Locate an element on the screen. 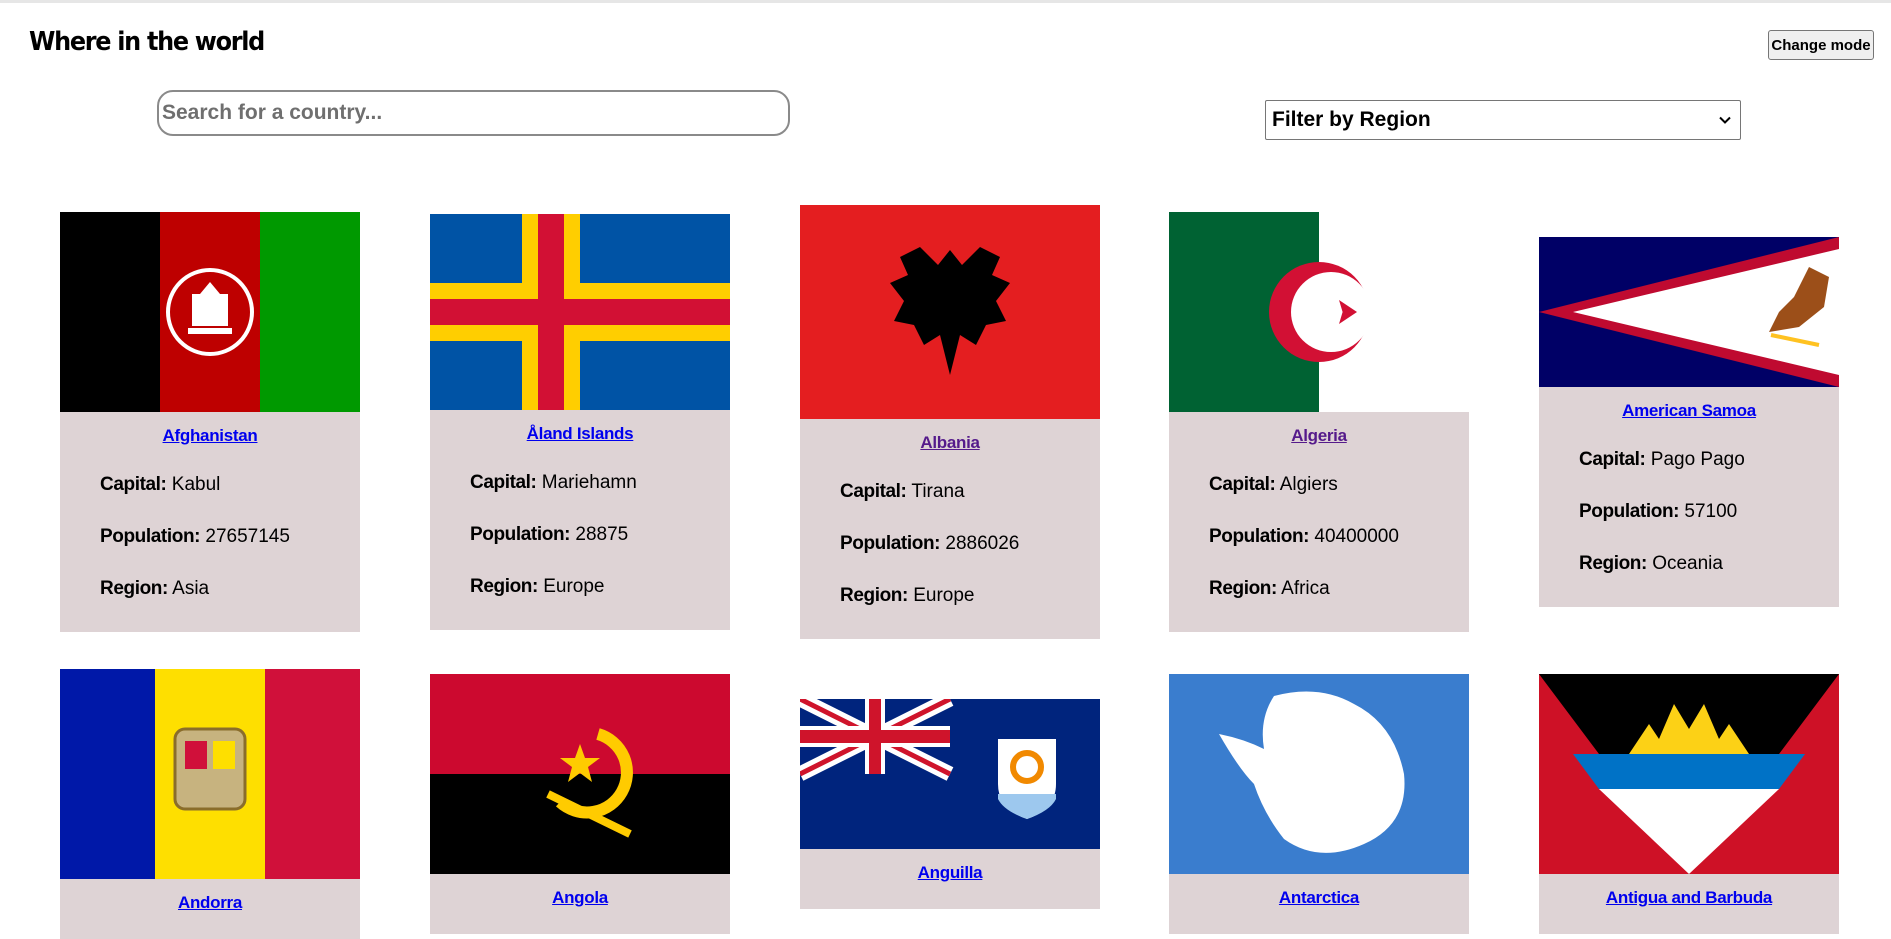  country-name-link: Afghanistan is located at coordinates (210, 429).